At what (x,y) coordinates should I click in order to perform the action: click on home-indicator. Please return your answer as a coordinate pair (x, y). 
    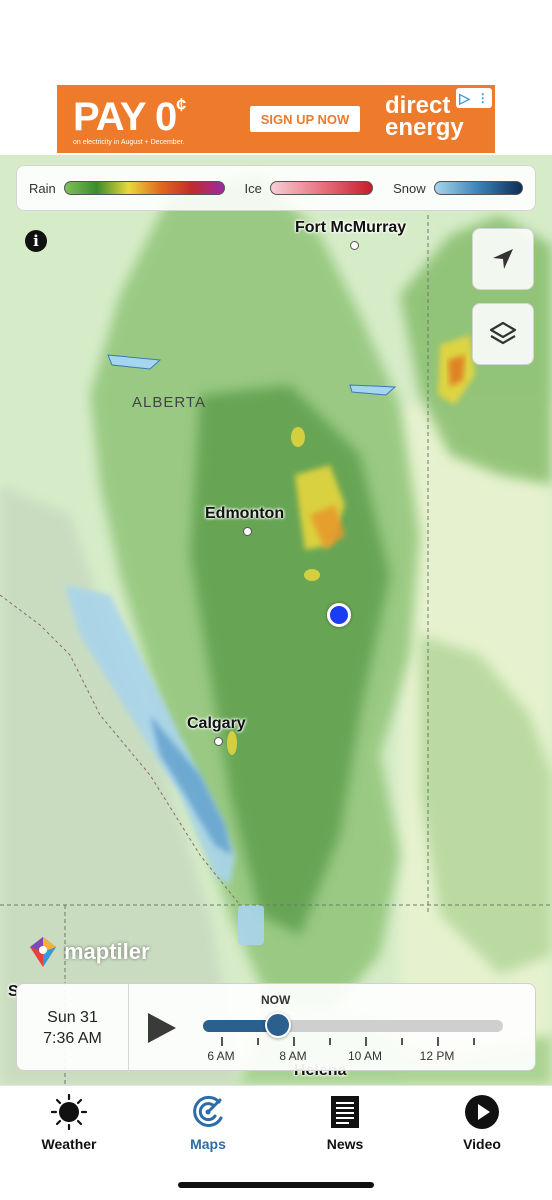
    Looking at the image, I should click on (276, 1185).